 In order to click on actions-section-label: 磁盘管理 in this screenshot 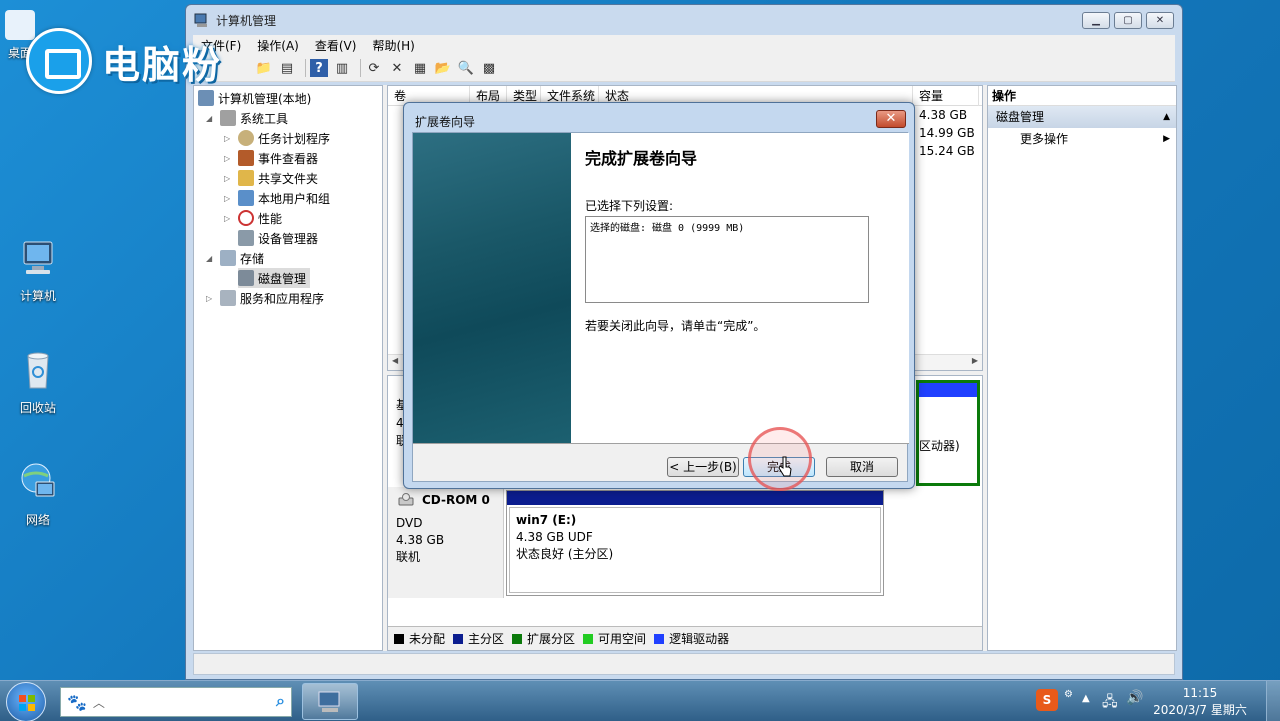, I will do `click(1020, 117)`.